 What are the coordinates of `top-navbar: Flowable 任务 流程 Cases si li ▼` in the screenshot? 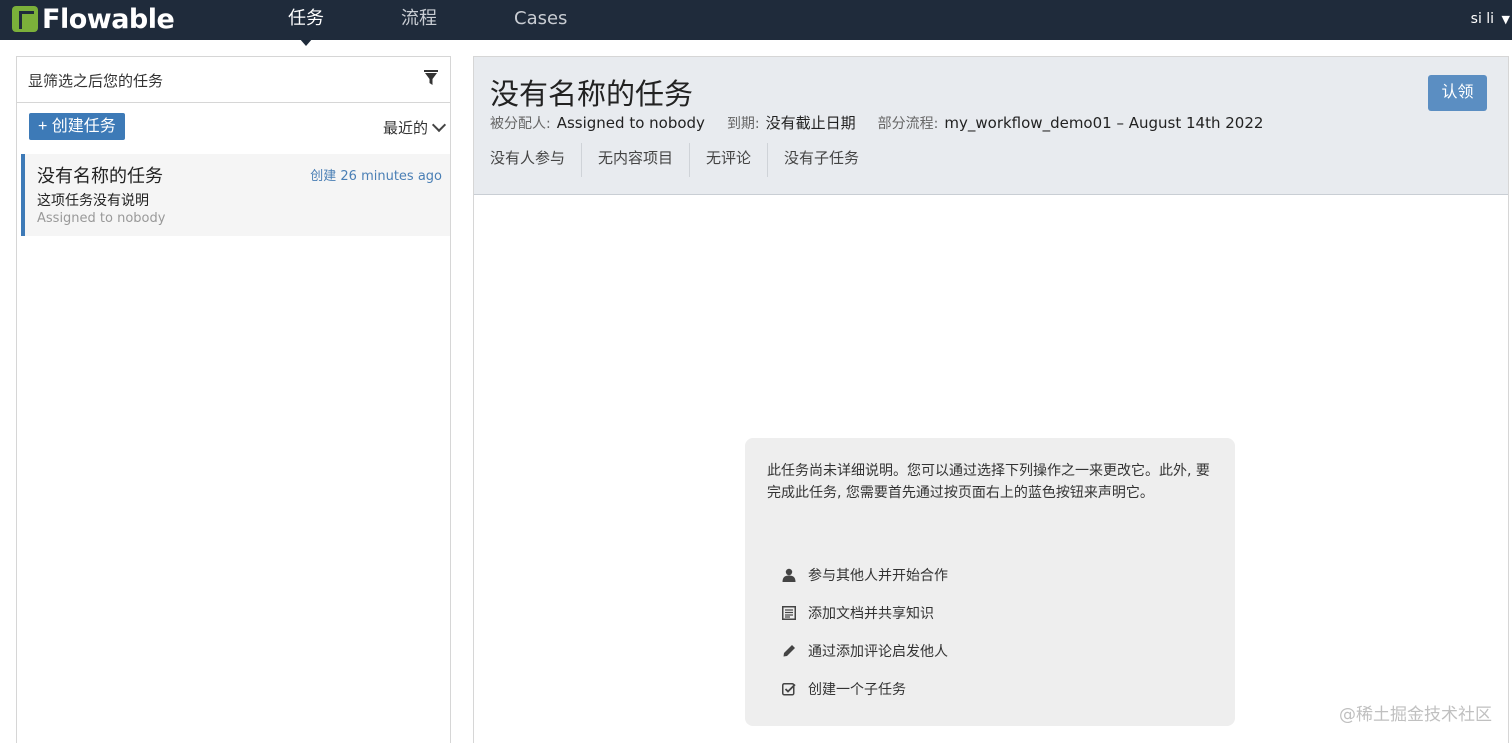 It's located at (756, 20).